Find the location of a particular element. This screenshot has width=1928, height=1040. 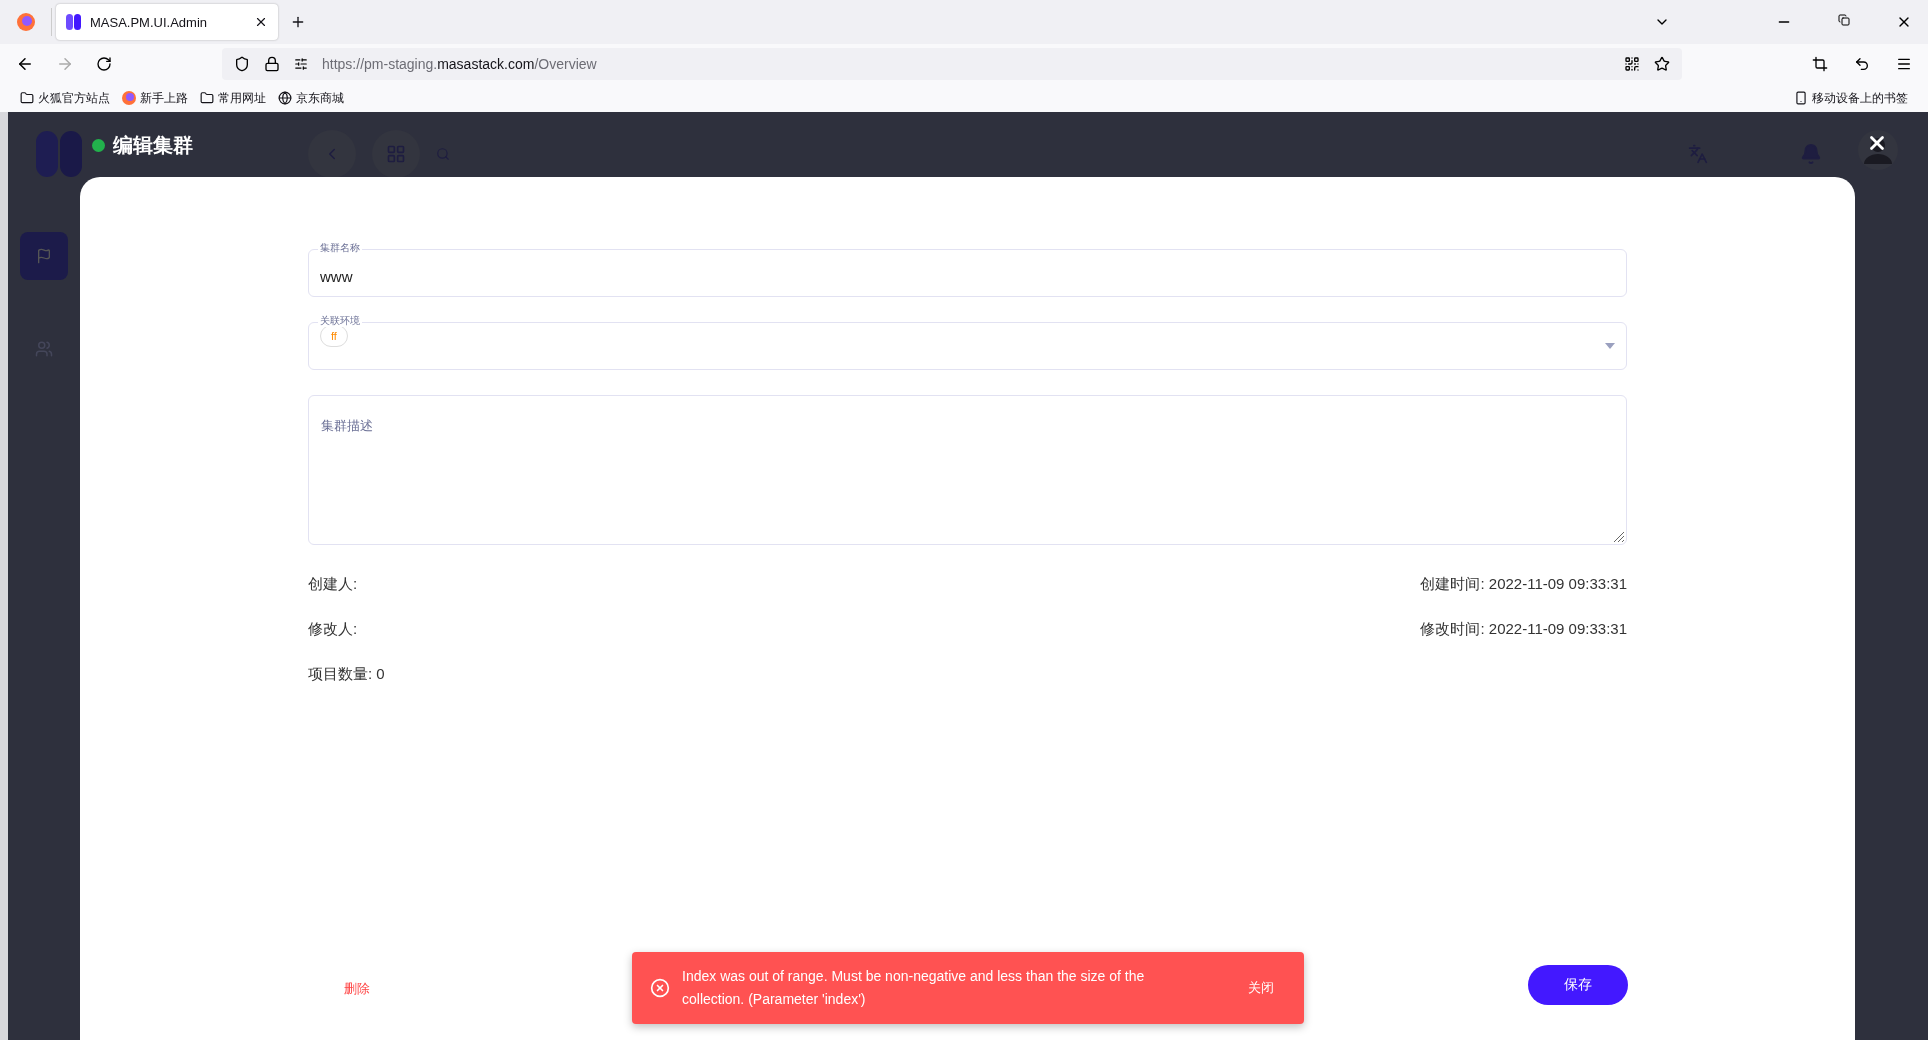

back-button is located at coordinates (332, 154).